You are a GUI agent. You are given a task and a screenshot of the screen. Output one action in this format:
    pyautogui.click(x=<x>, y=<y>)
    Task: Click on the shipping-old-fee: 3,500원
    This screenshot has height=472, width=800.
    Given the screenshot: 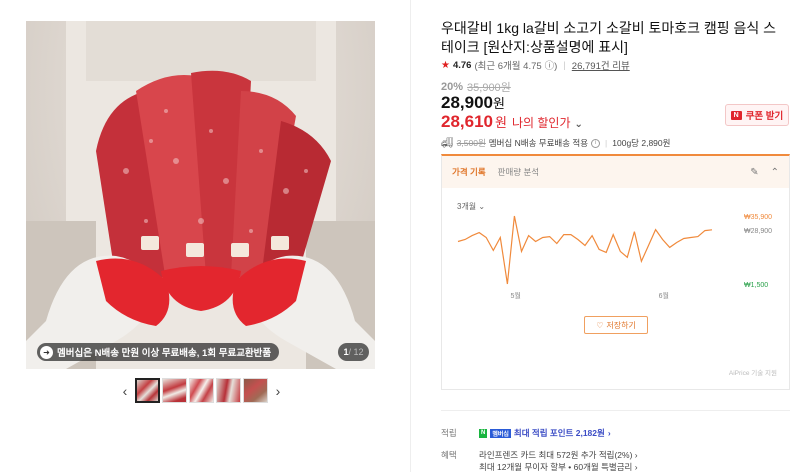 What is the action you would take?
    pyautogui.click(x=471, y=143)
    